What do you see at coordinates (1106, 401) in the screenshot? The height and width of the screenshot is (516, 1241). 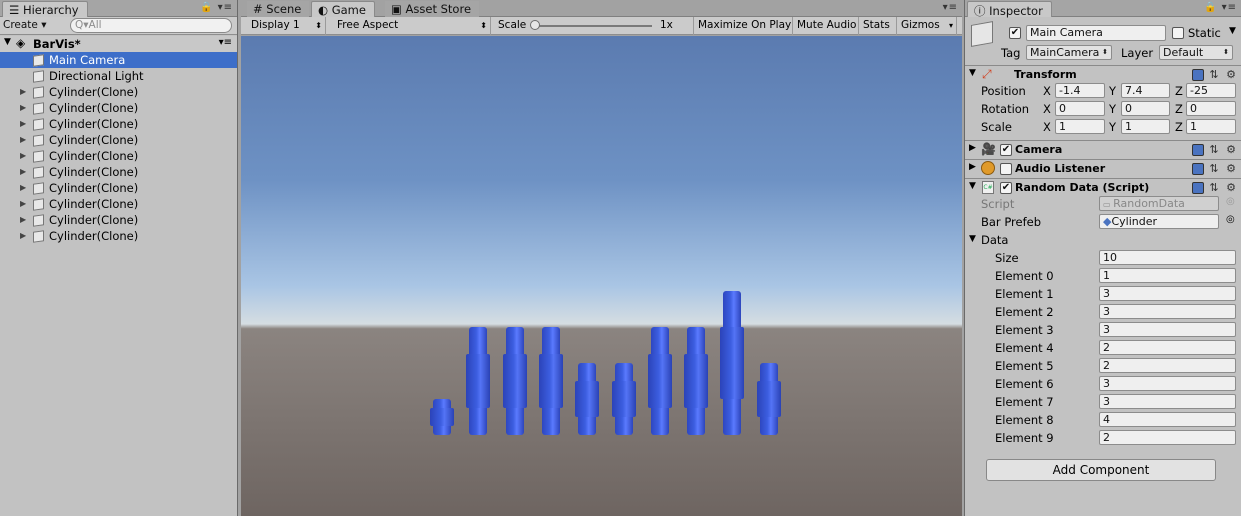 I see `element-value: 3` at bounding box center [1106, 401].